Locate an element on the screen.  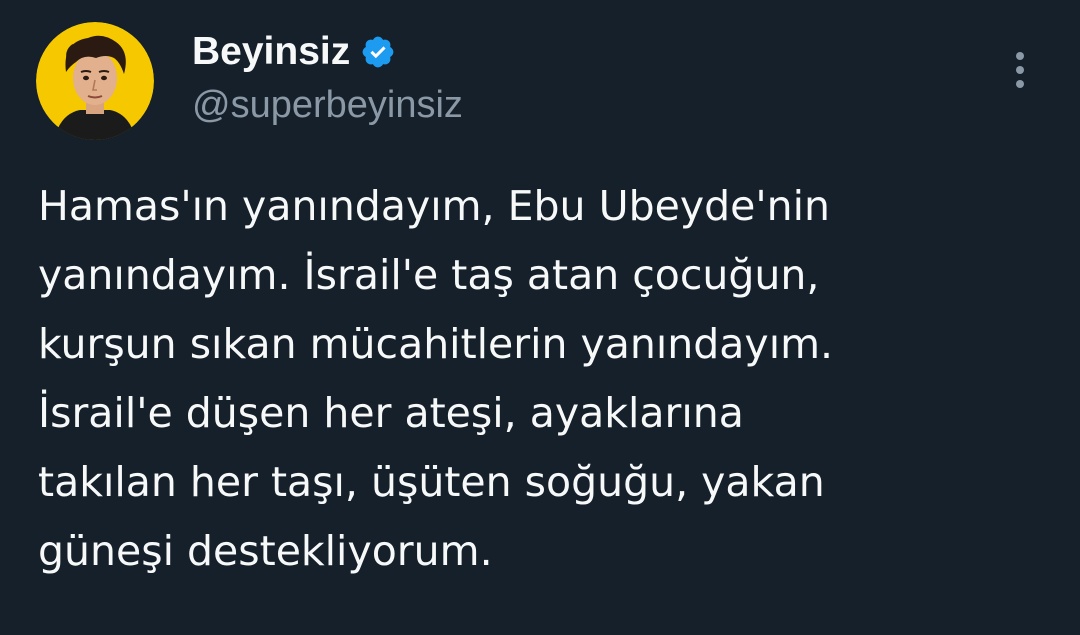
avatar is located at coordinates (95, 81).